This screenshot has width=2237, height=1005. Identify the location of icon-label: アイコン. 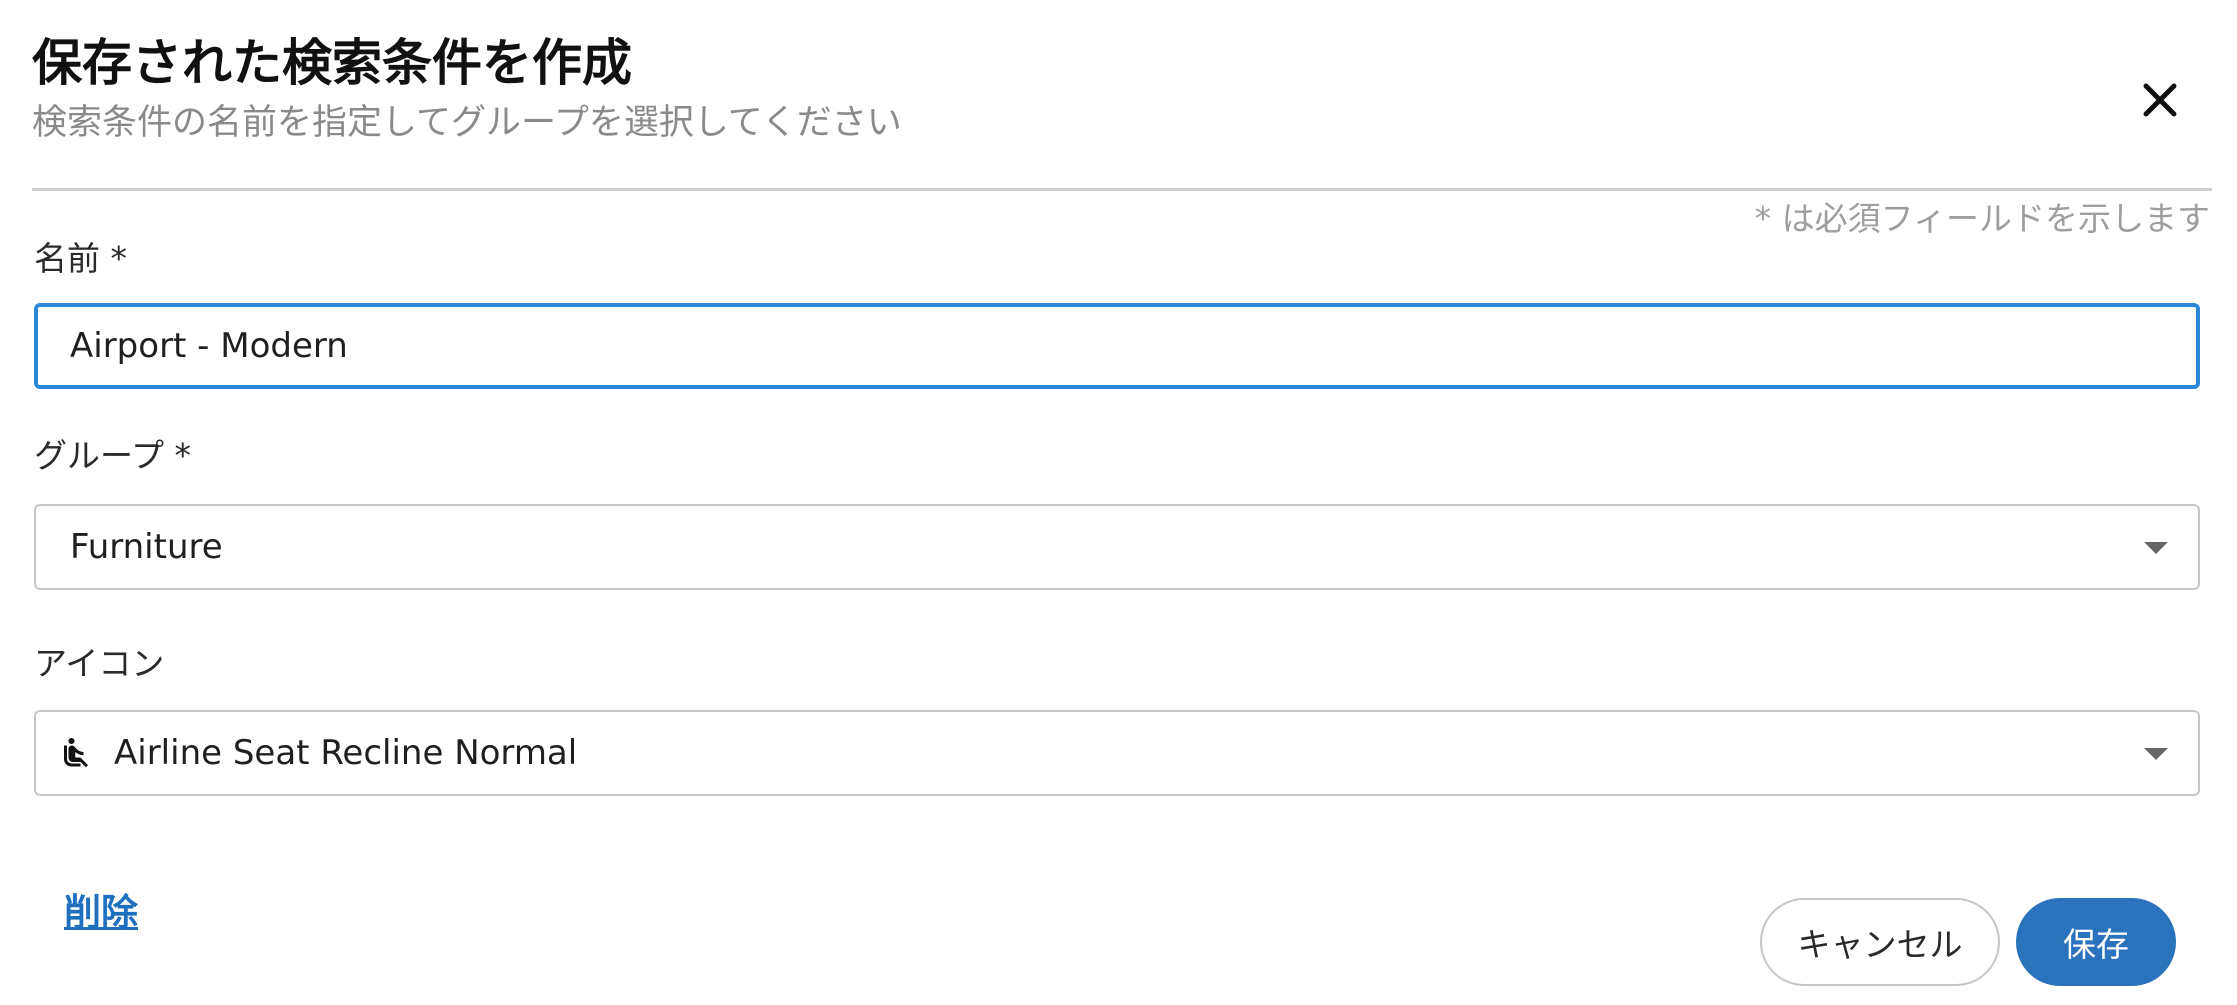
(99, 663).